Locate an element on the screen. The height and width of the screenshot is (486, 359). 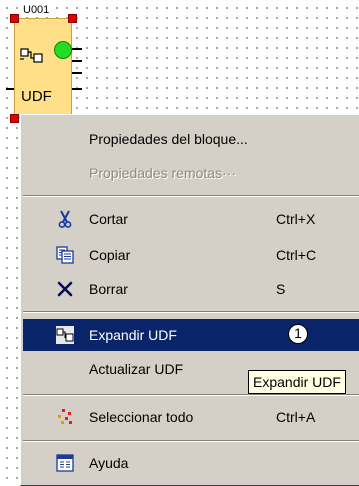
menu-item-expand-udf: Expandir UDF 1 is located at coordinates (191, 335).